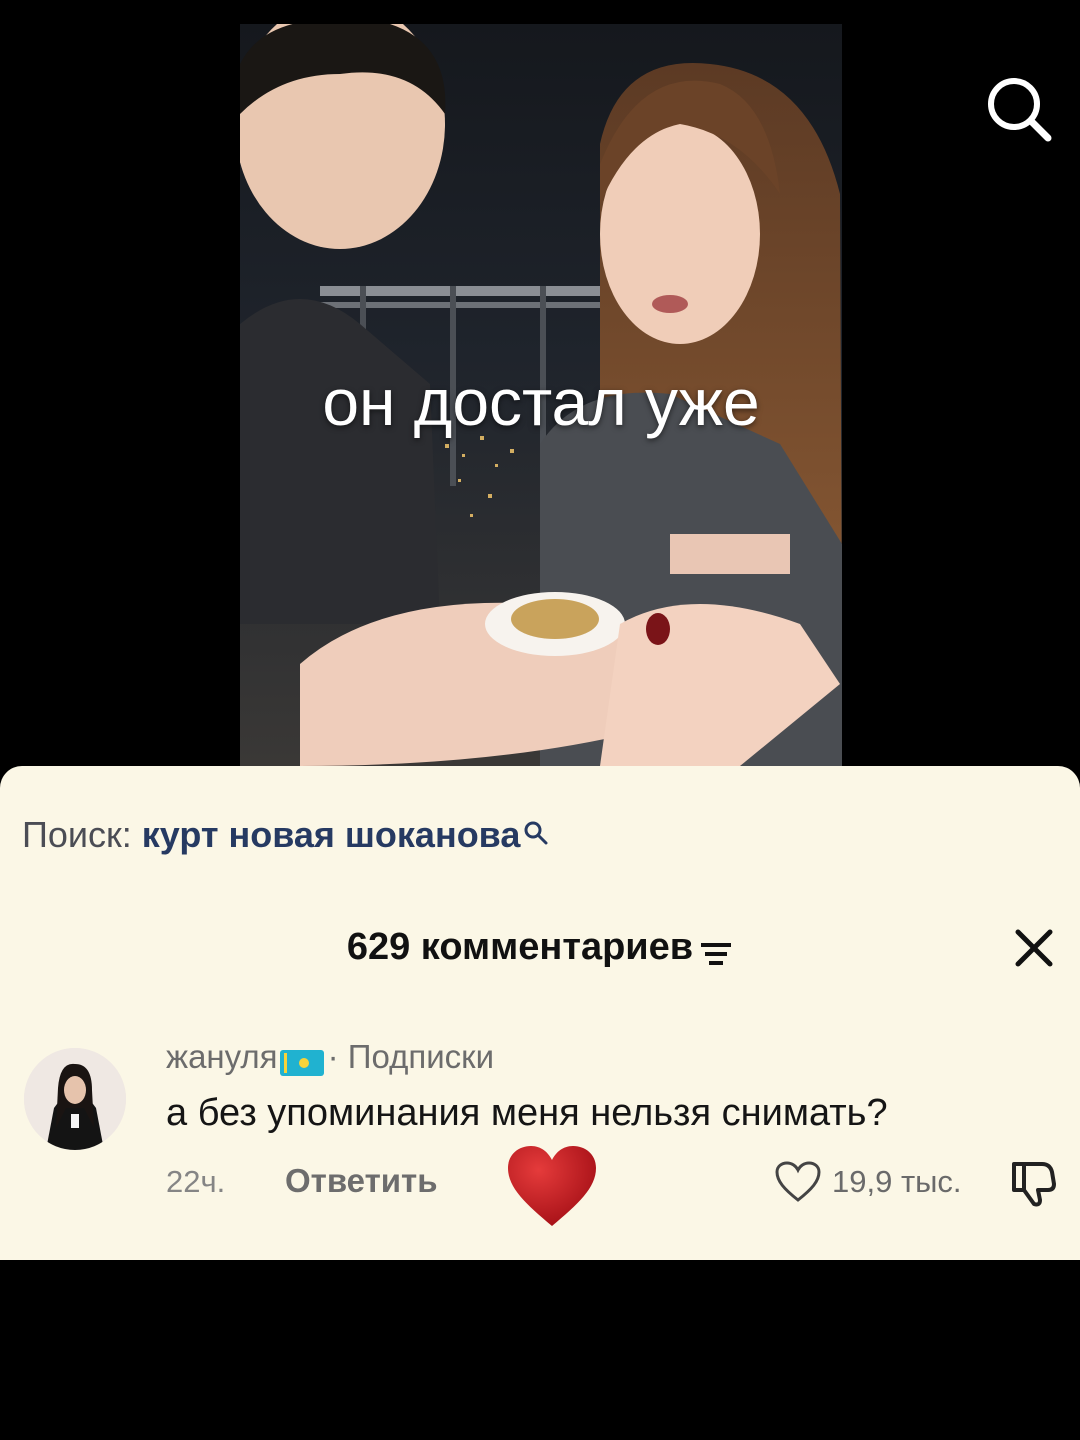 Image resolution: width=1080 pixels, height=1440 pixels. I want to click on video-caption: он достал уже, so click(541, 402).